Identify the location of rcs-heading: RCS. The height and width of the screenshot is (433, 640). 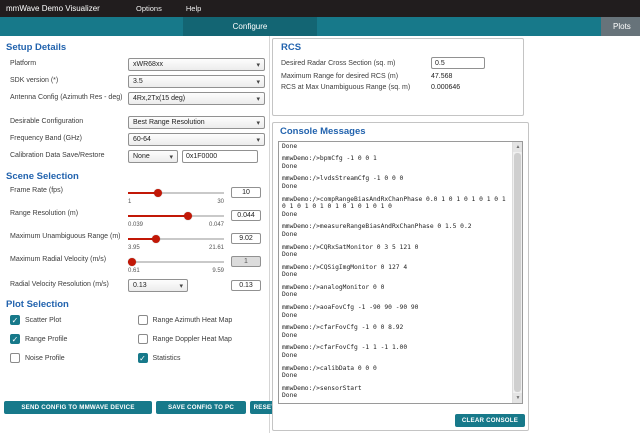
(291, 47).